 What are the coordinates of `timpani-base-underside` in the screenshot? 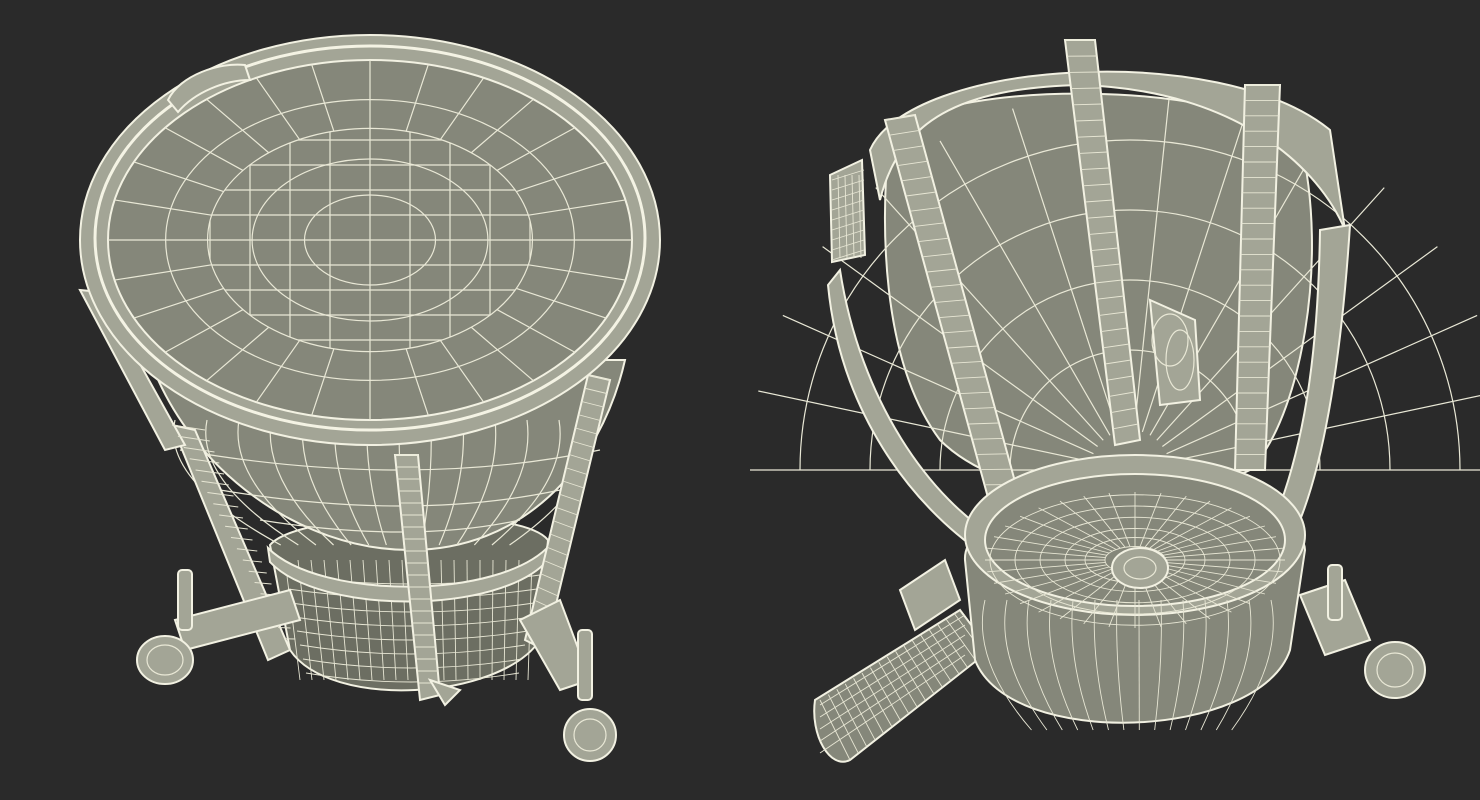 It's located at (1135, 592).